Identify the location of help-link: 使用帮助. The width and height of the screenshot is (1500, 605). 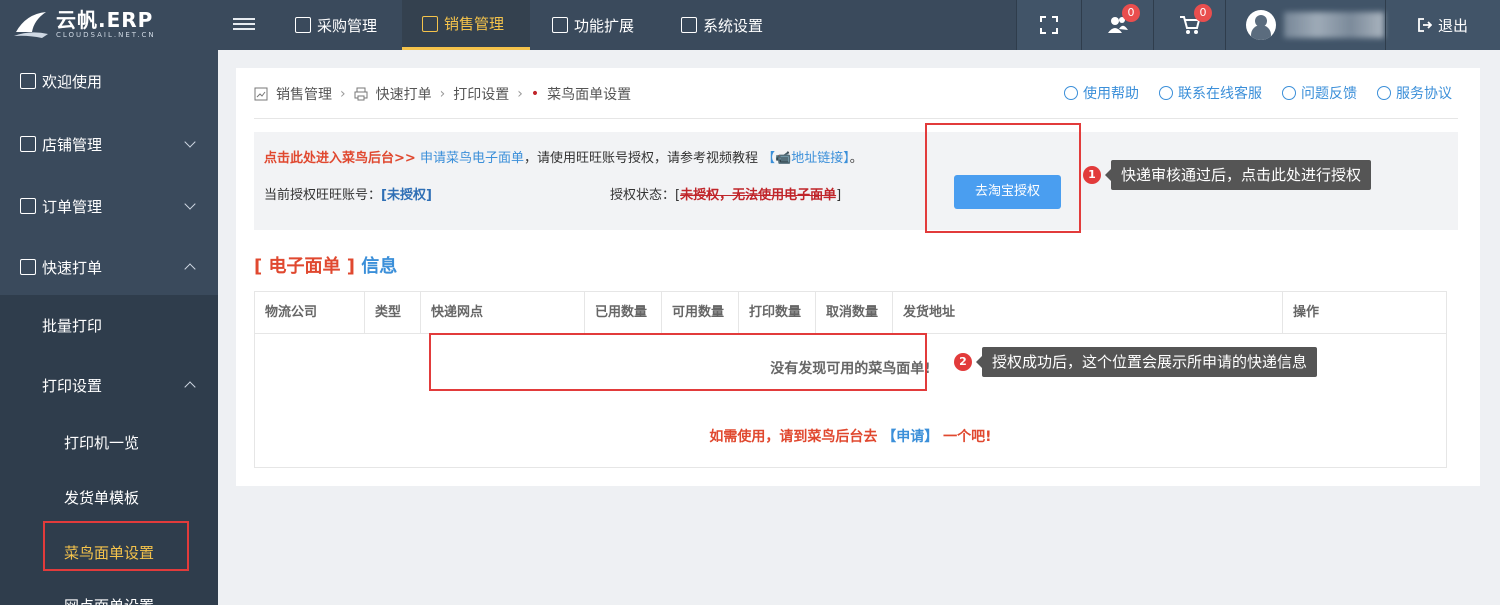
(1101, 93).